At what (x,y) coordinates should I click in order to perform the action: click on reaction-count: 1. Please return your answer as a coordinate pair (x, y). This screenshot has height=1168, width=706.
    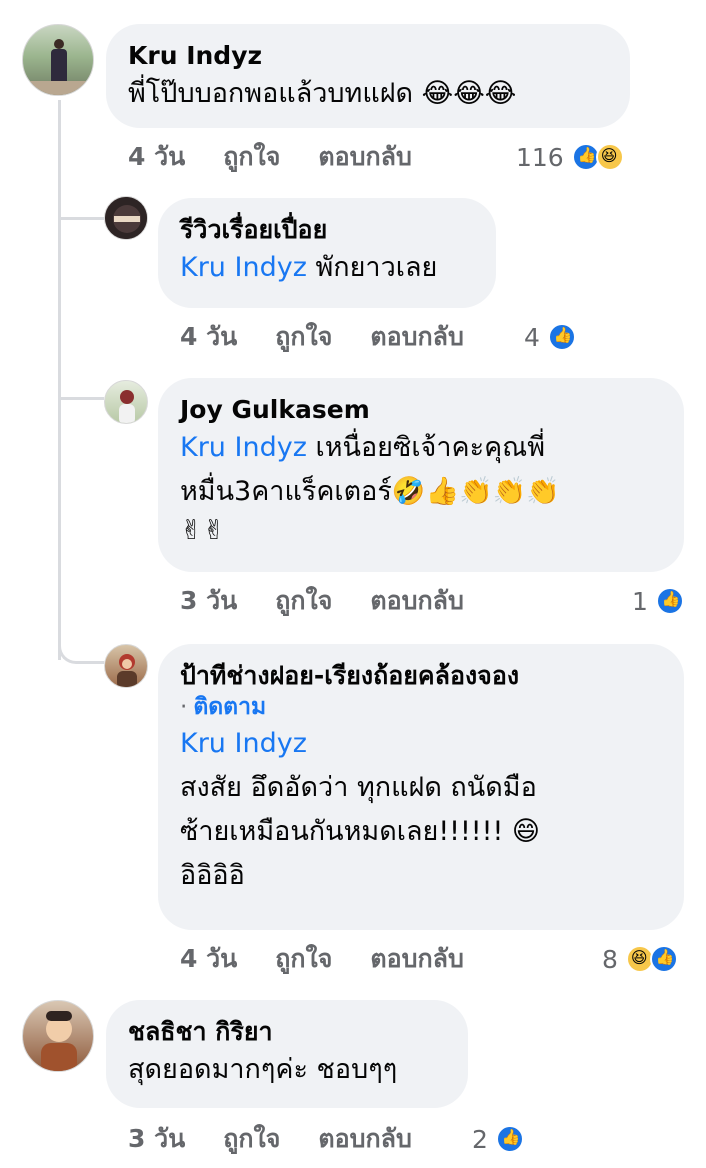
    Looking at the image, I should click on (640, 601).